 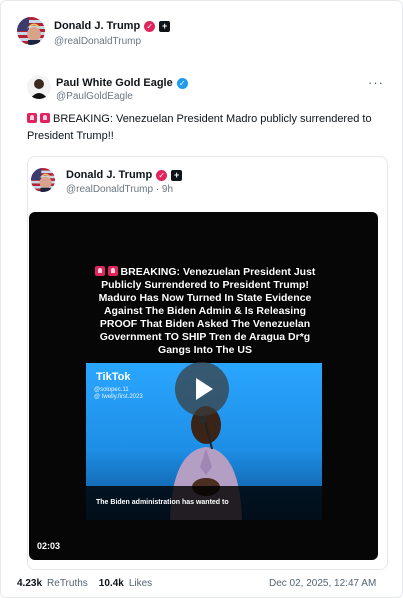 I want to click on quoted-author-name: Donald J. Trump, so click(x=109, y=175).